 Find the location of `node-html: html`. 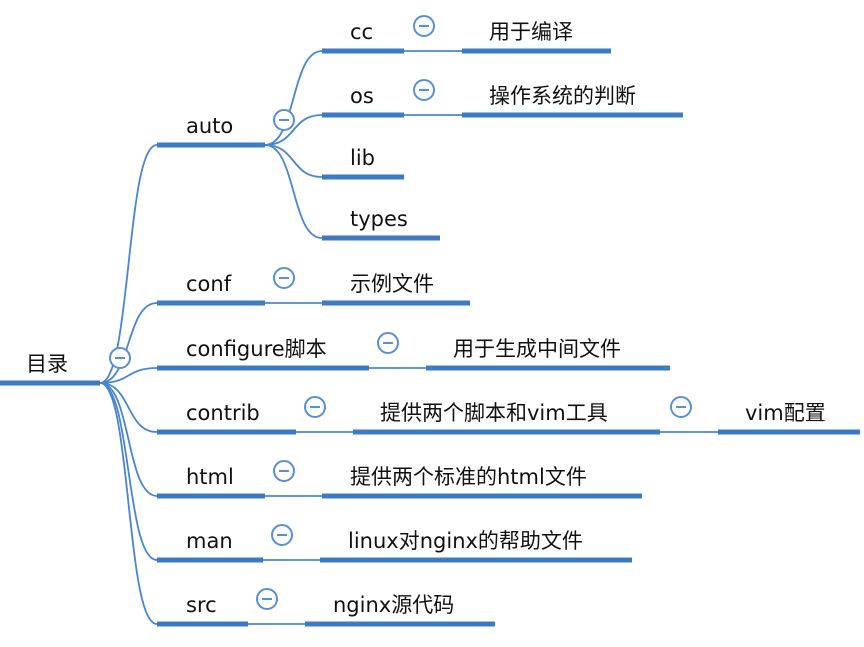

node-html: html is located at coordinates (211, 482).